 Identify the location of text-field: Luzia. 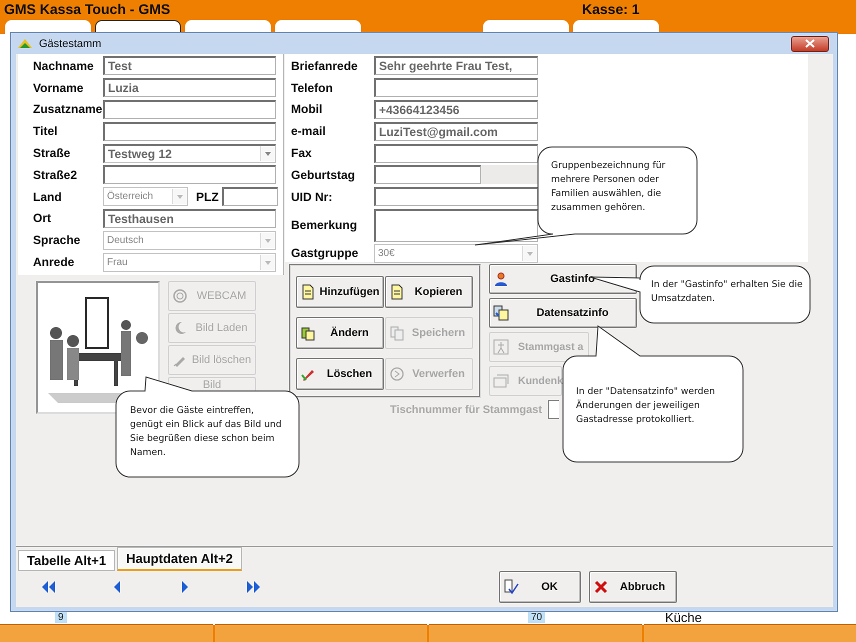
(189, 88).